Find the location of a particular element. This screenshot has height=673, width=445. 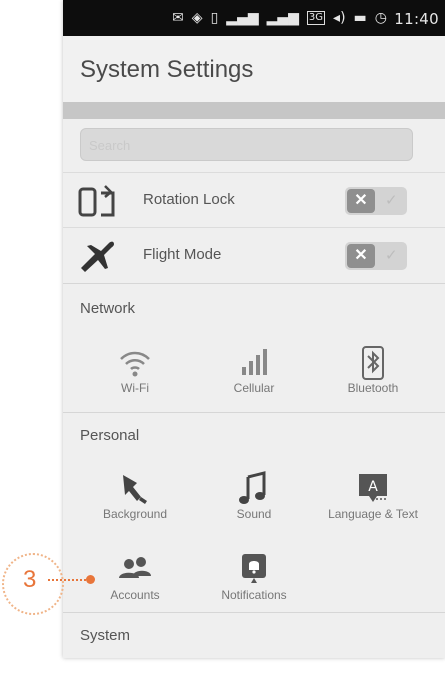

section-title-personal: Personal is located at coordinates (110, 435).